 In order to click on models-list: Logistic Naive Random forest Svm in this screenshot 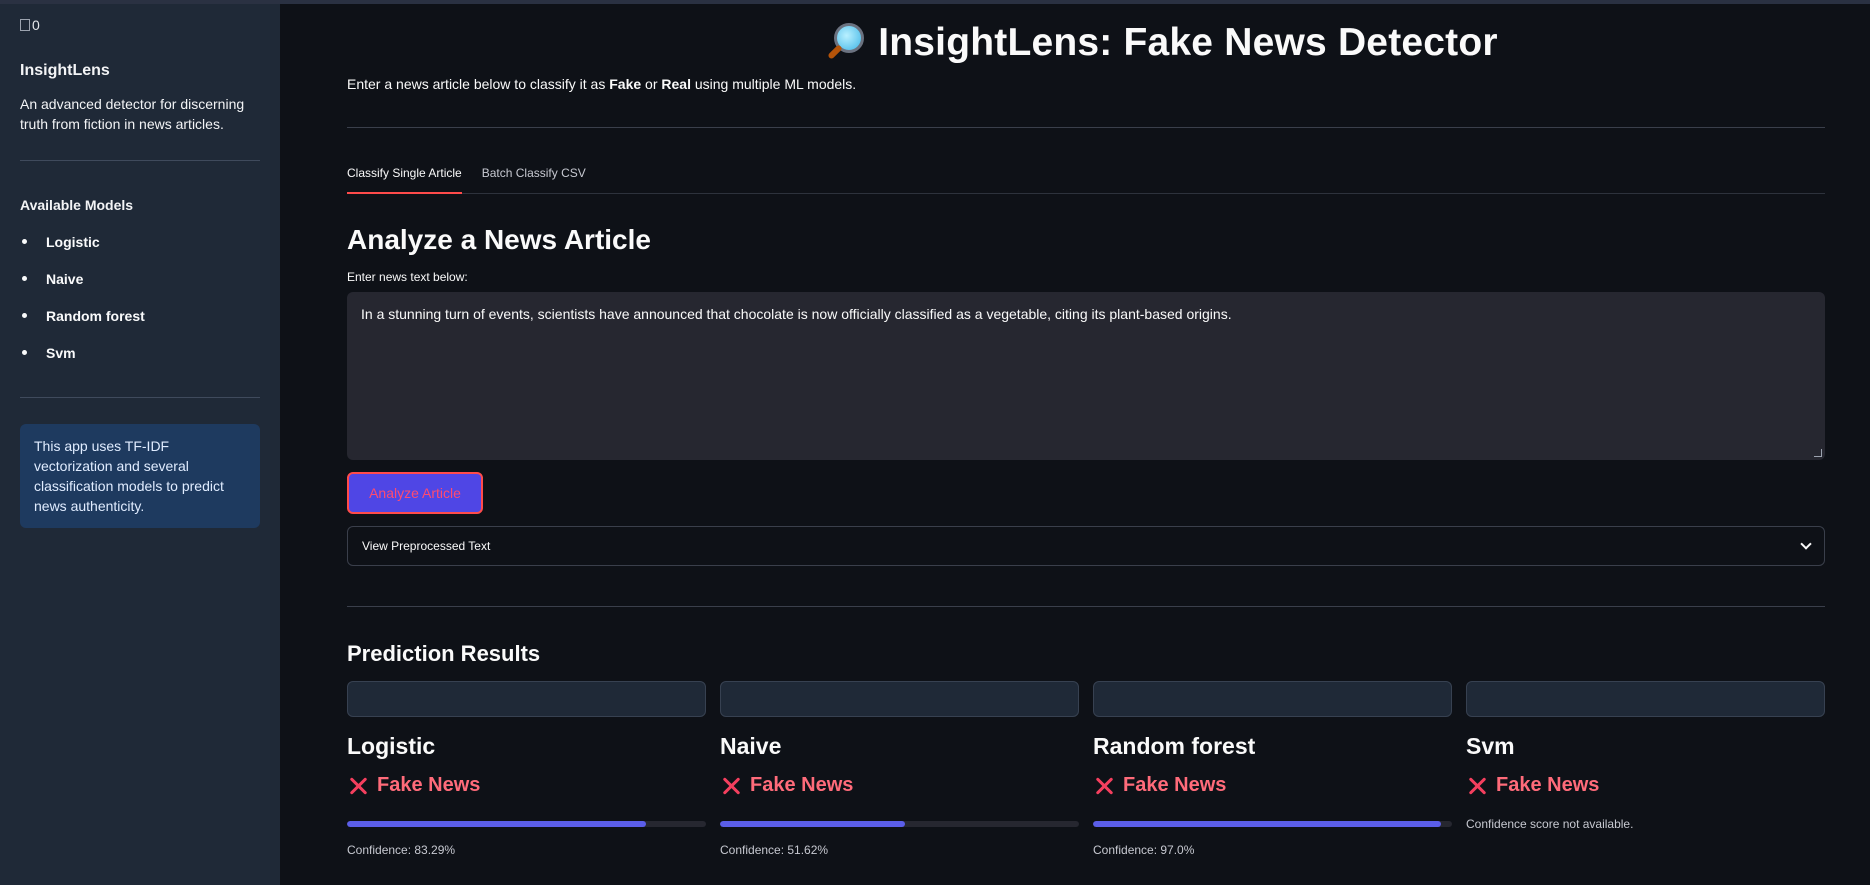, I will do `click(140, 297)`.